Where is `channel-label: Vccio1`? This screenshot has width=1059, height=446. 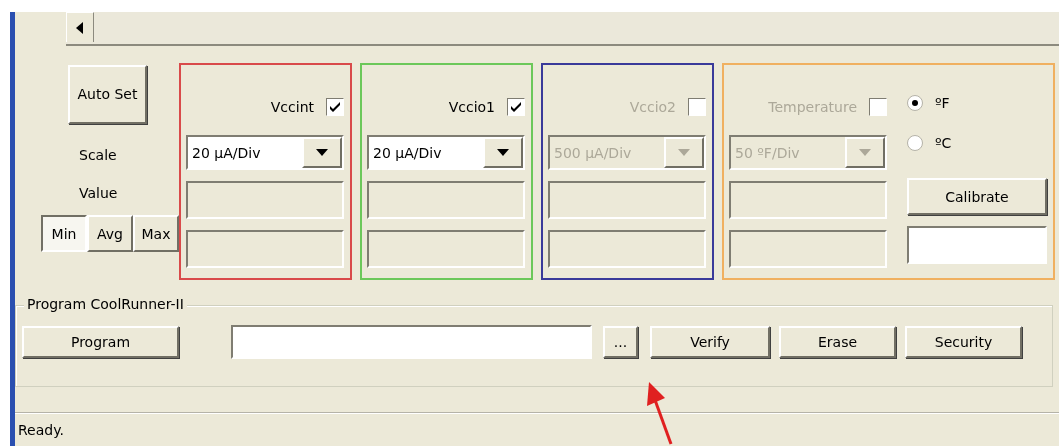
channel-label: Vccio1 is located at coordinates (471, 107).